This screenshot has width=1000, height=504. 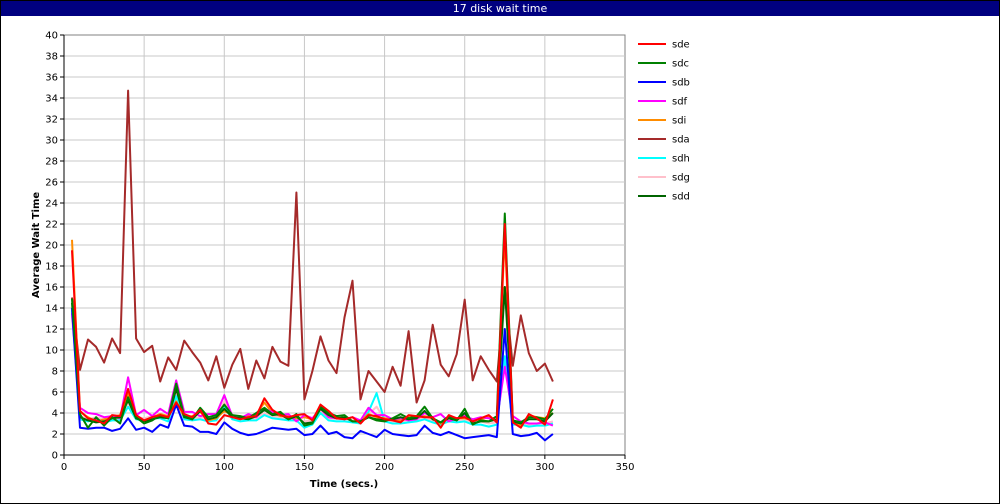 I want to click on y-tick-label: 26, so click(x=51, y=183).